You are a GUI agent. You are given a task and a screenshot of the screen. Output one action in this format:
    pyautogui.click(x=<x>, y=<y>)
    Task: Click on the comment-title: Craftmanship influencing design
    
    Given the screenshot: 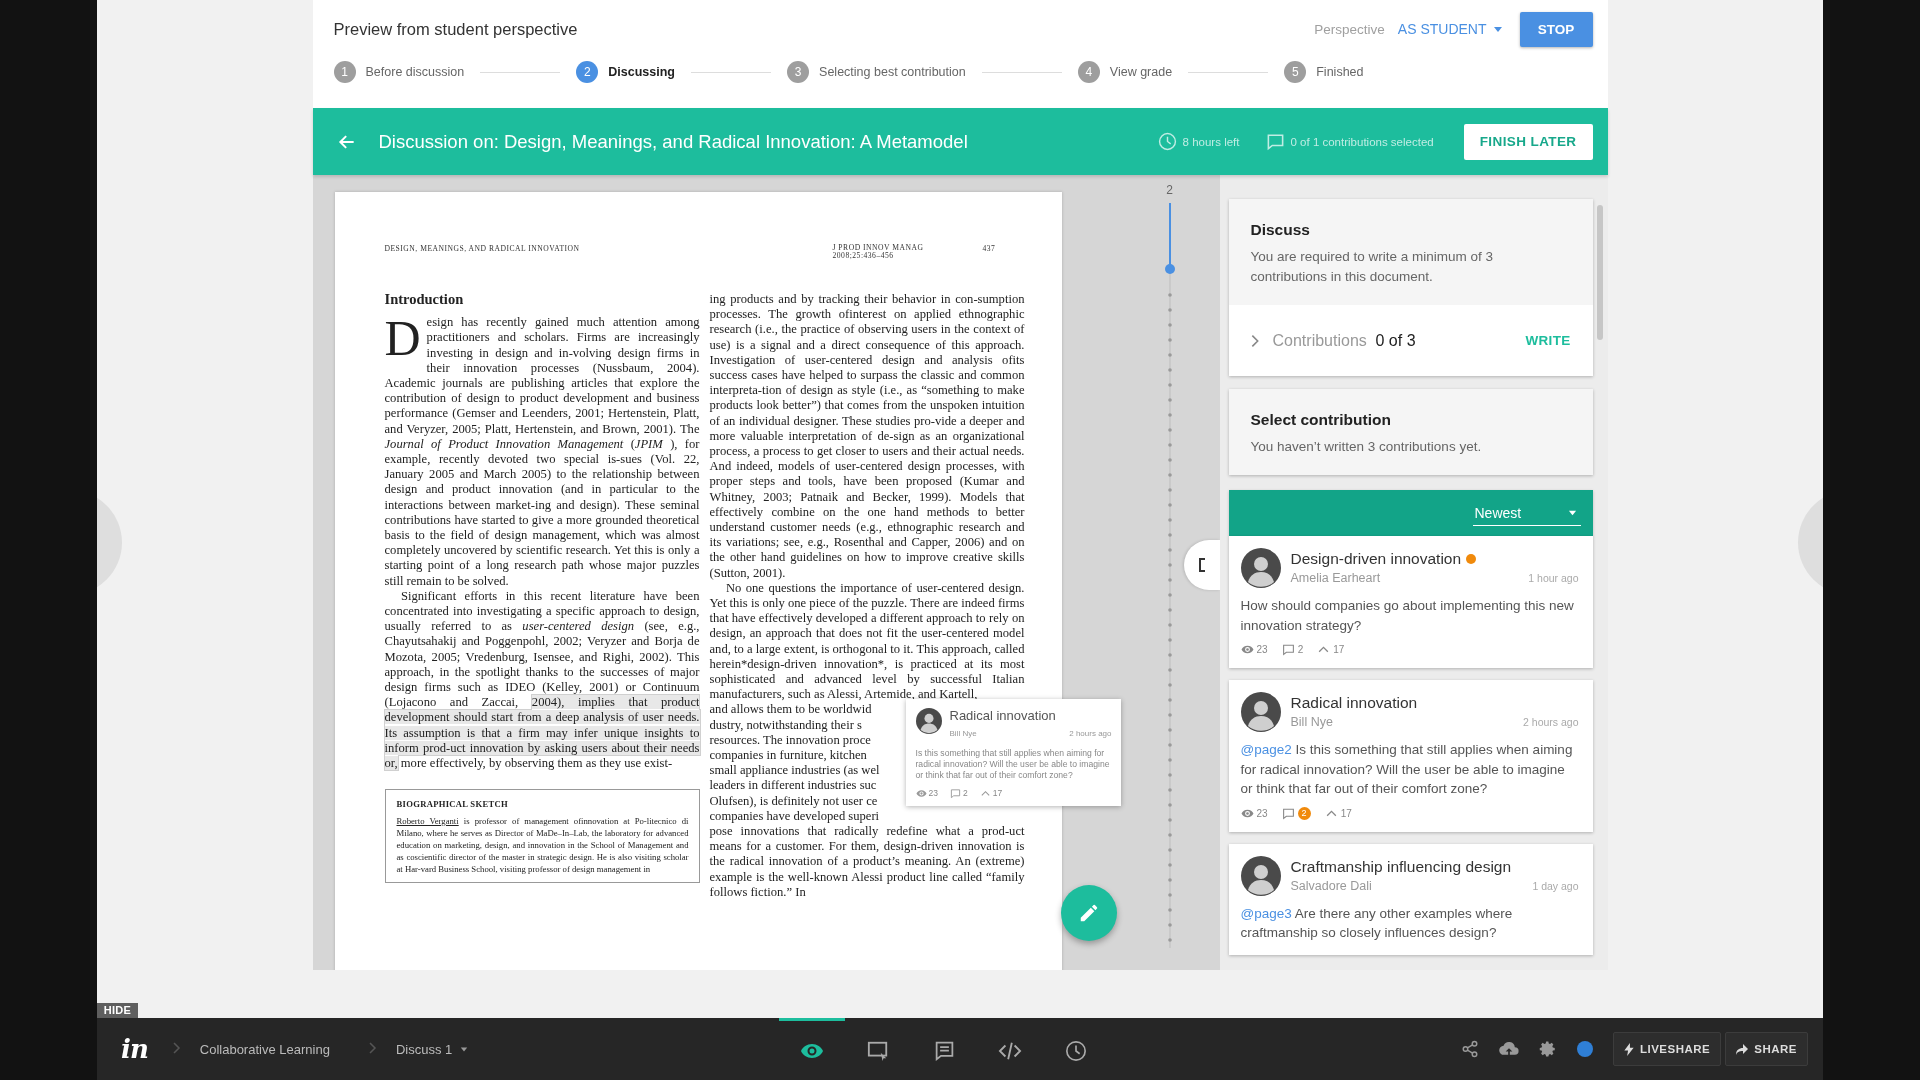 What is the action you would take?
    pyautogui.click(x=1401, y=866)
    